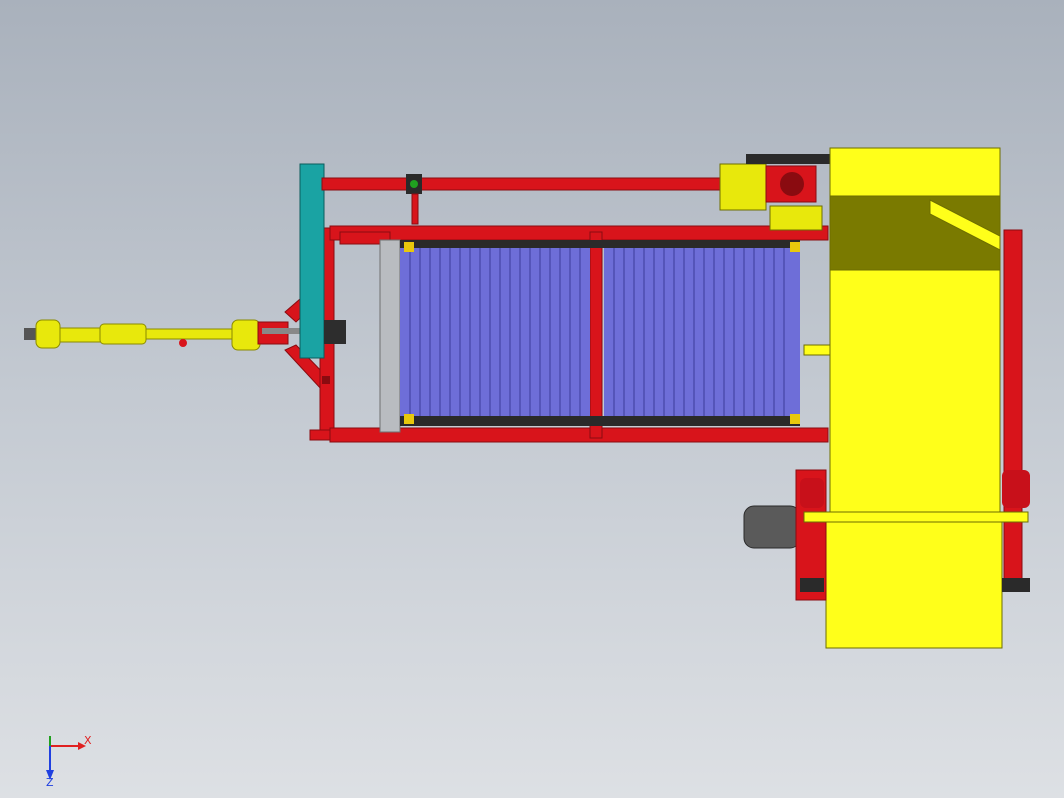  What do you see at coordinates (69, 761) in the screenshot?
I see `coordinate-triad: X Z` at bounding box center [69, 761].